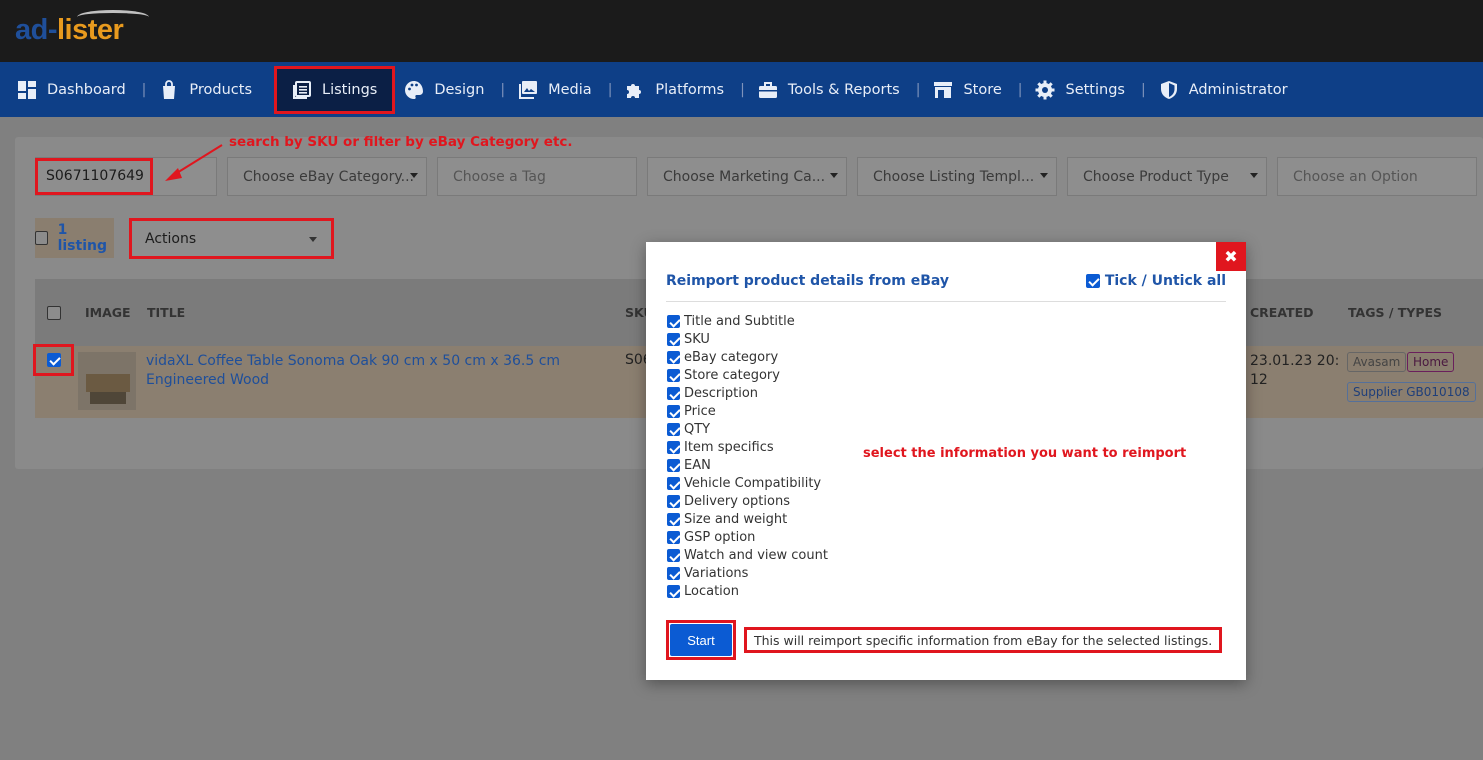 Image resolution: width=1483 pixels, height=760 pixels. I want to click on tick-untick-all-toggle: Tick / Untick all, so click(1155, 281).